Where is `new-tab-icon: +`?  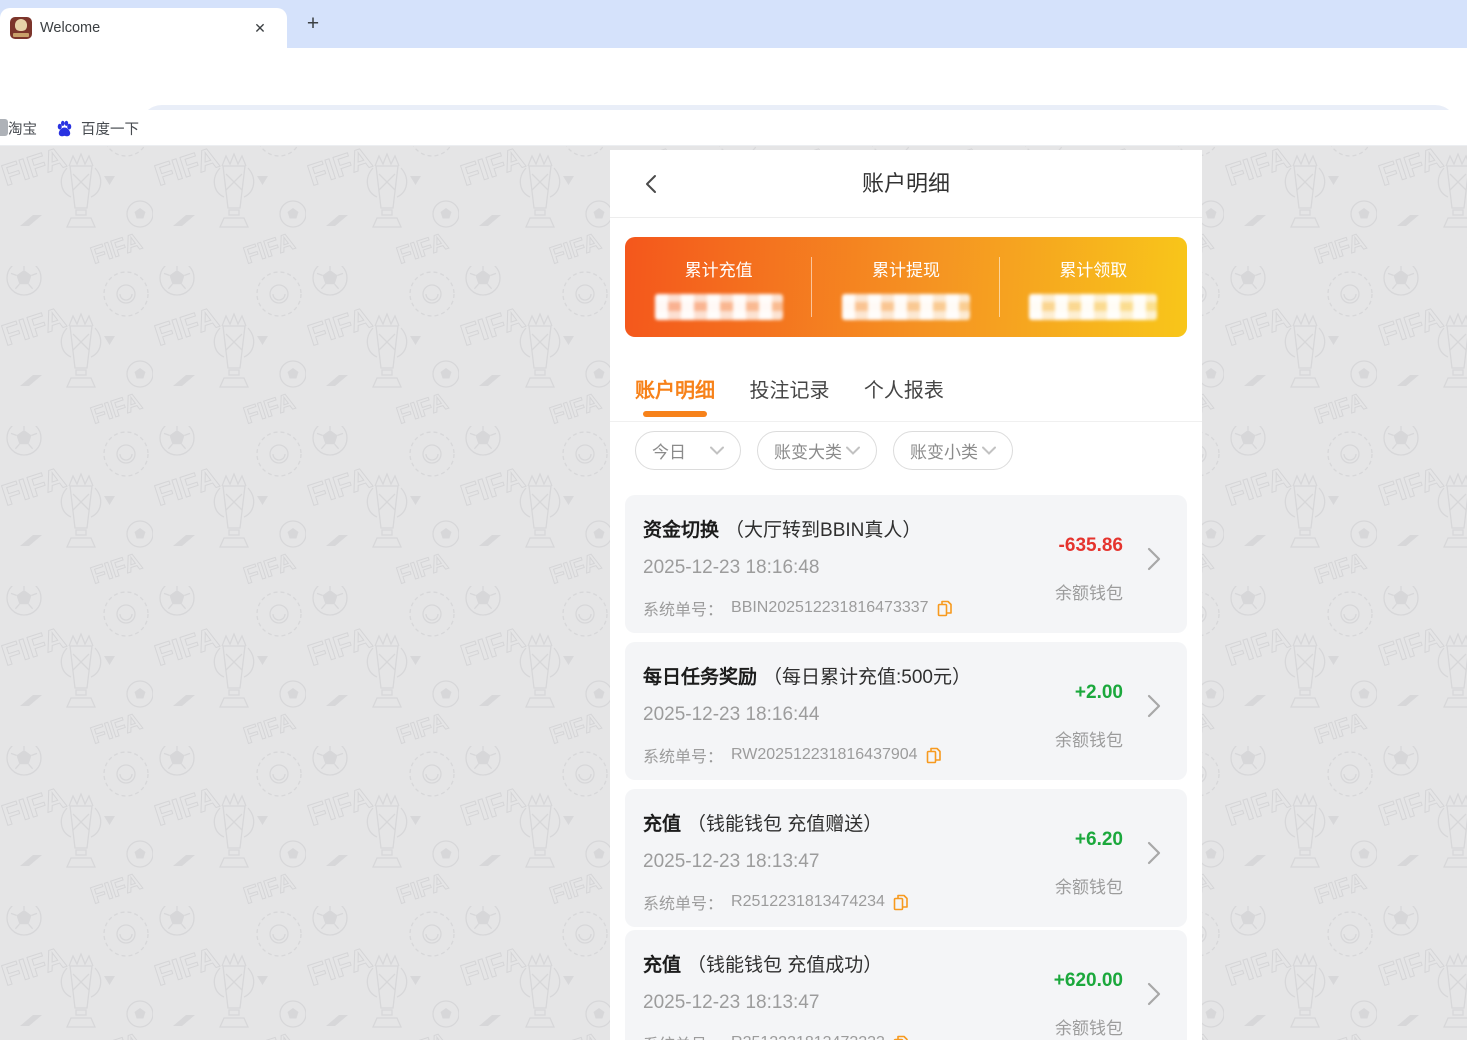
new-tab-icon: + is located at coordinates (313, 24).